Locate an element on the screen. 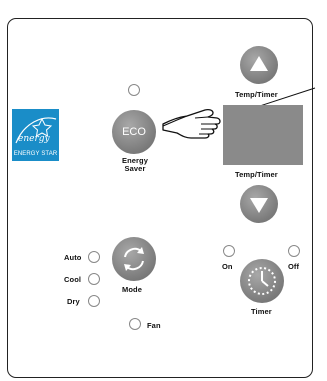 The width and height of the screenshot is (327, 381). temp-timer-up-button is located at coordinates (259, 65).